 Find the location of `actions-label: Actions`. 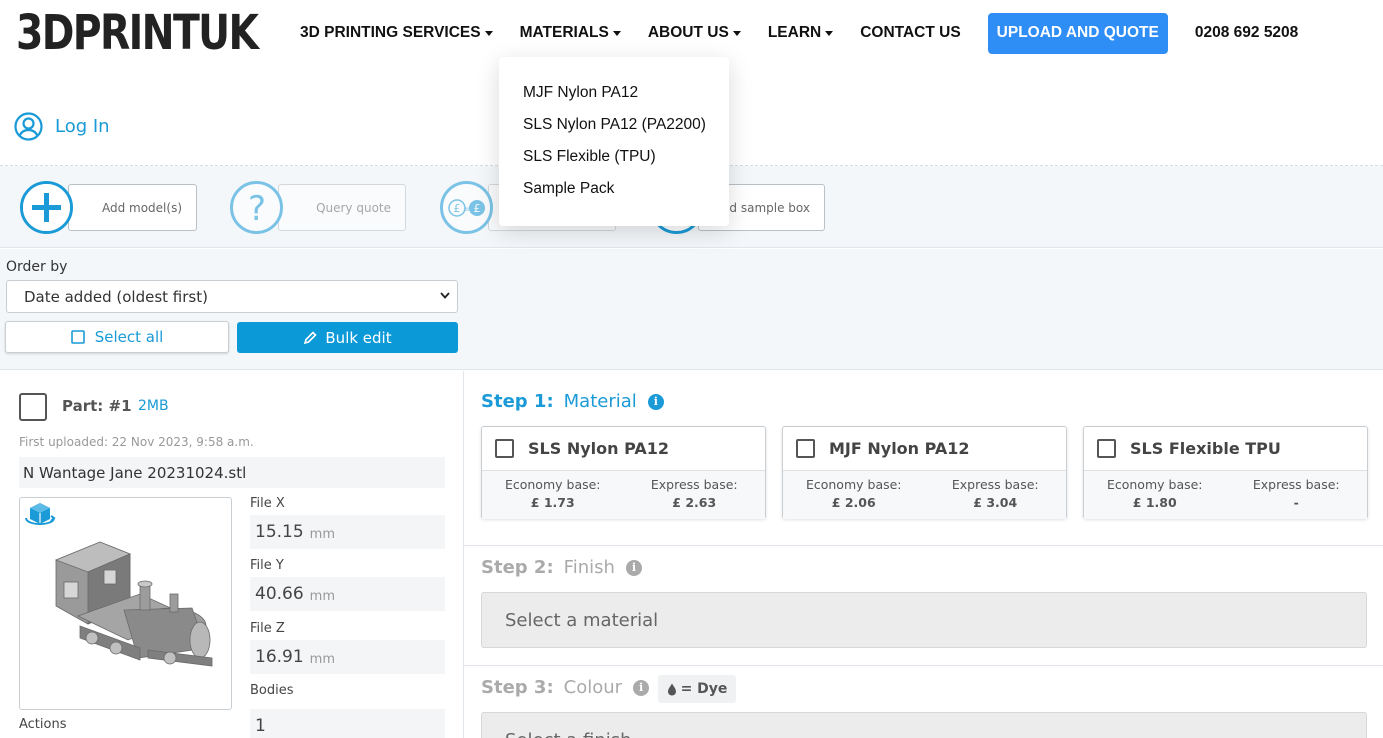

actions-label: Actions is located at coordinates (43, 724).